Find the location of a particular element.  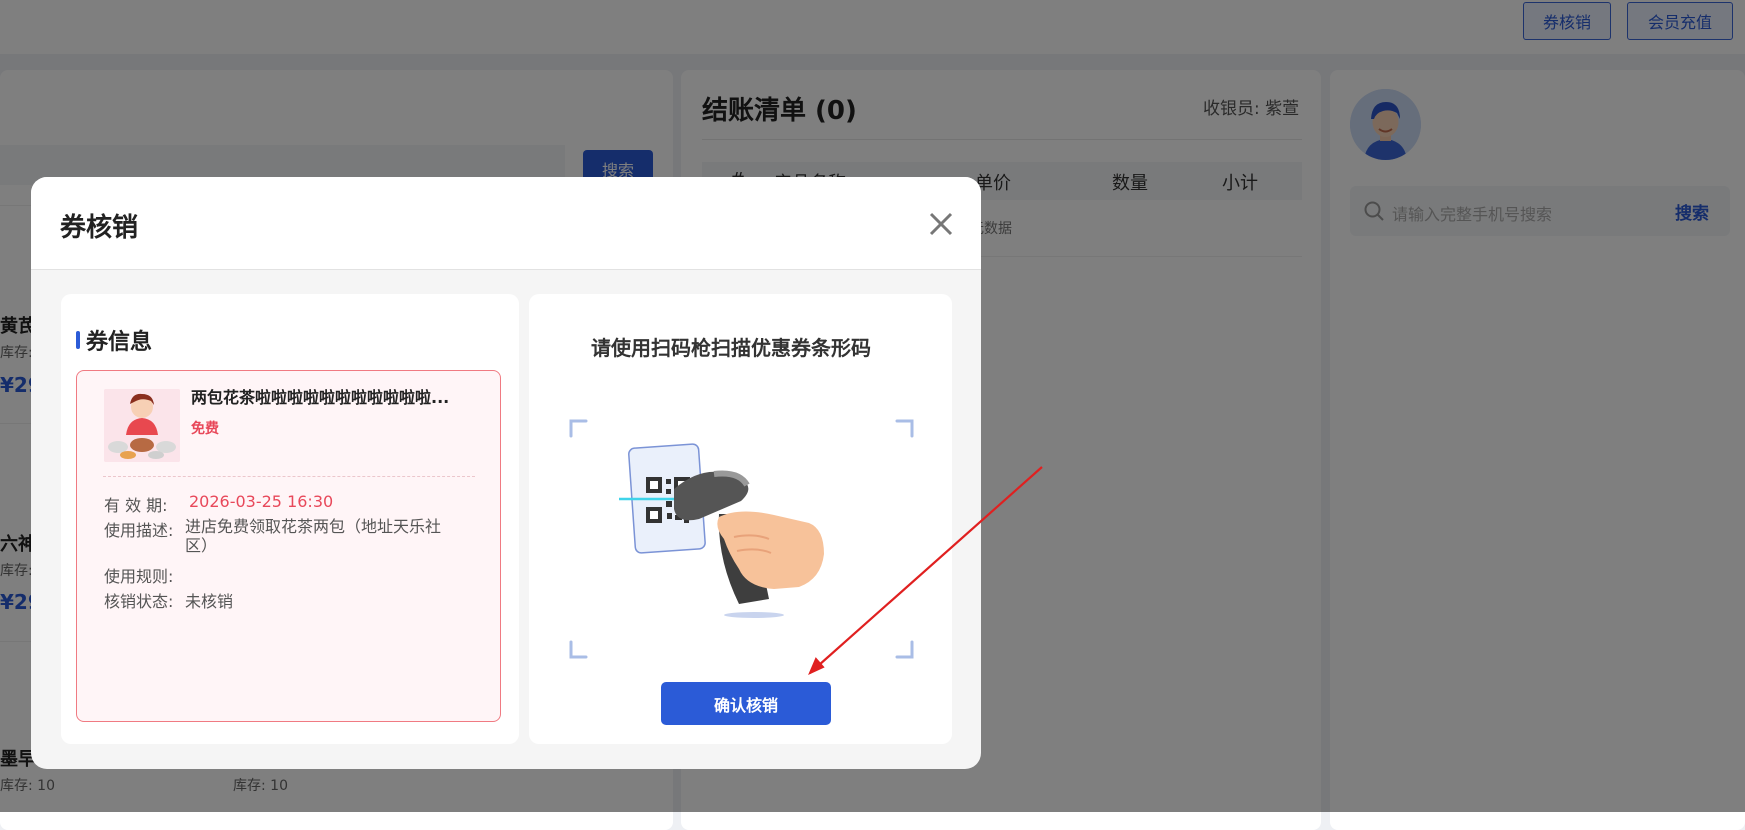

description-value: 进店免费领取花茶两包（地址天乐社区） is located at coordinates (313, 536).